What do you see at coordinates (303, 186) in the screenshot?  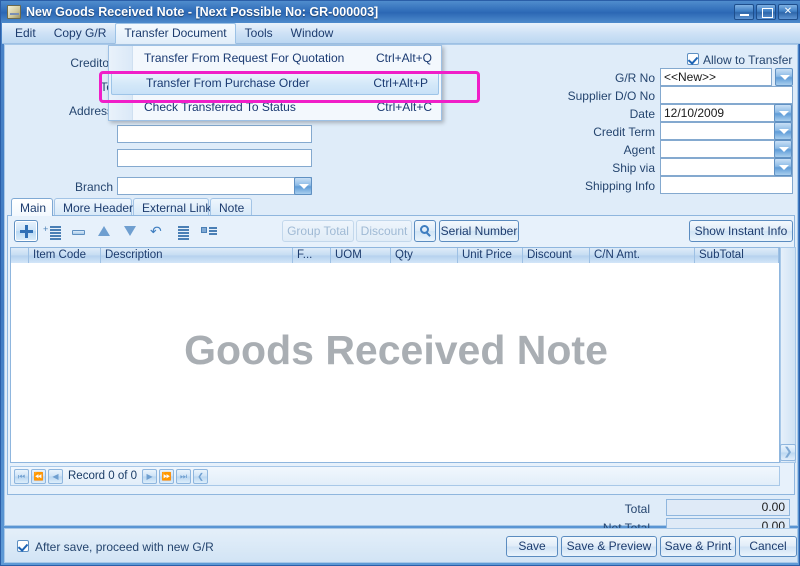 I see `branch-dropdown-arrow` at bounding box center [303, 186].